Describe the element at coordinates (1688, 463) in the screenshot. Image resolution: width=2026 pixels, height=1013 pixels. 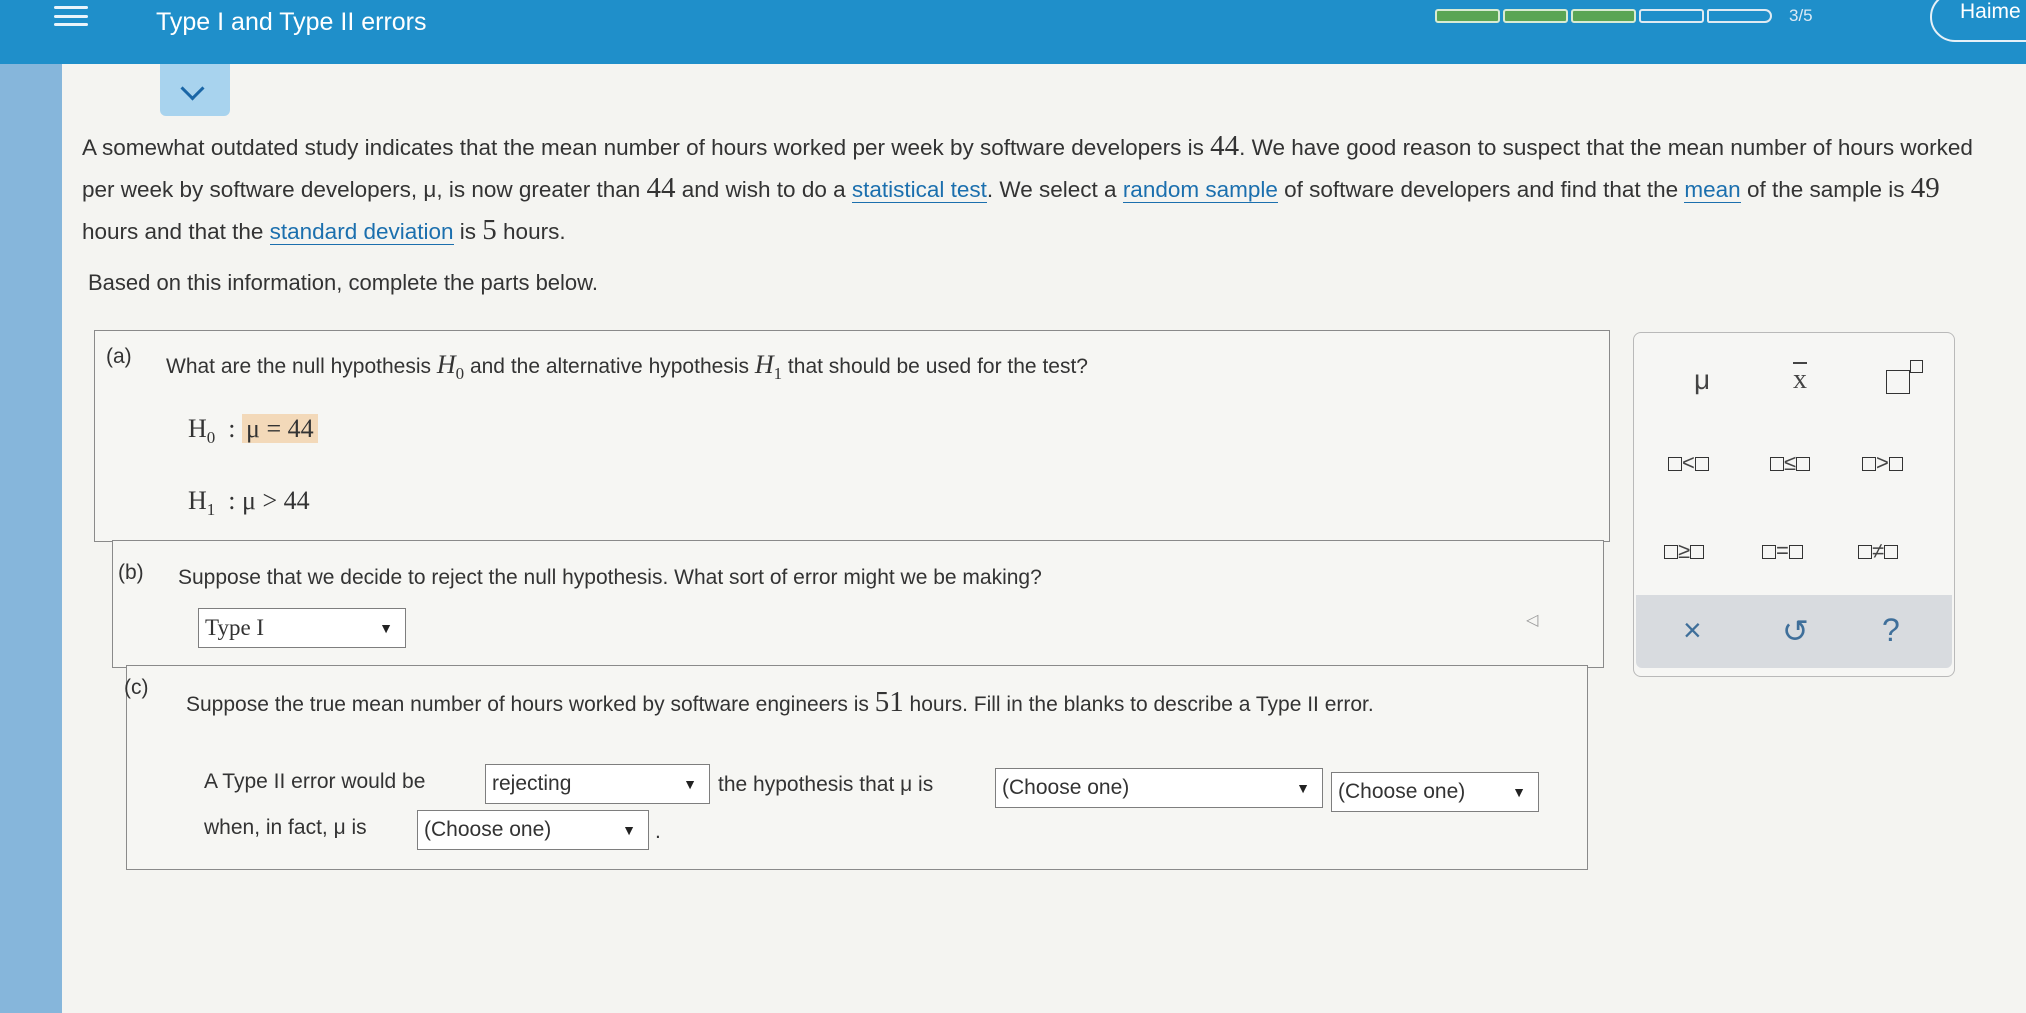
I see `less-than-button: <` at that location.